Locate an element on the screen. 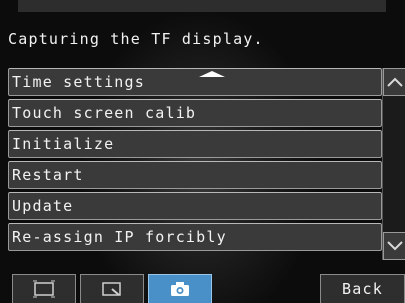 The width and height of the screenshot is (405, 303). fullscreen-button is located at coordinates (44, 288).